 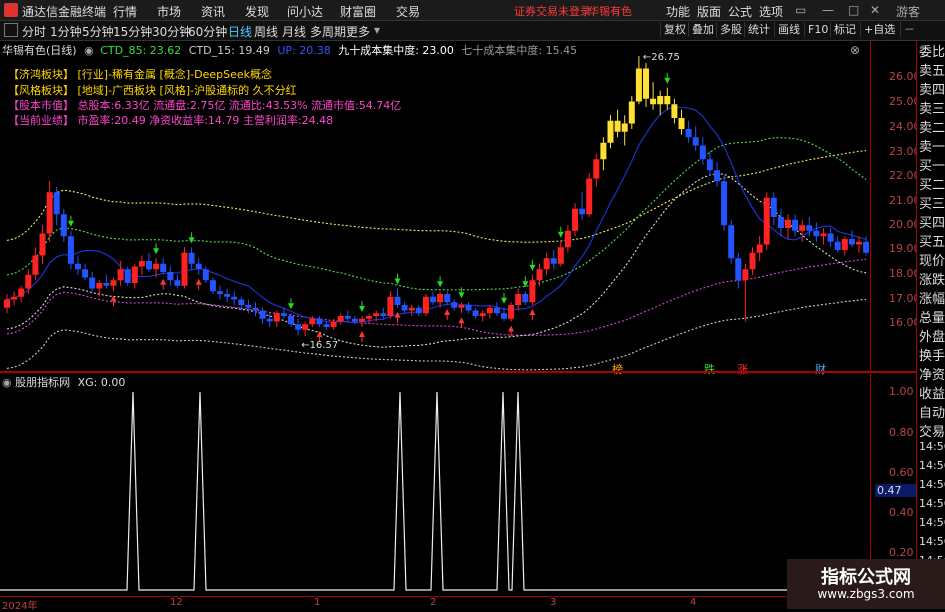 I want to click on menu-trade: 交易, so click(x=408, y=11).